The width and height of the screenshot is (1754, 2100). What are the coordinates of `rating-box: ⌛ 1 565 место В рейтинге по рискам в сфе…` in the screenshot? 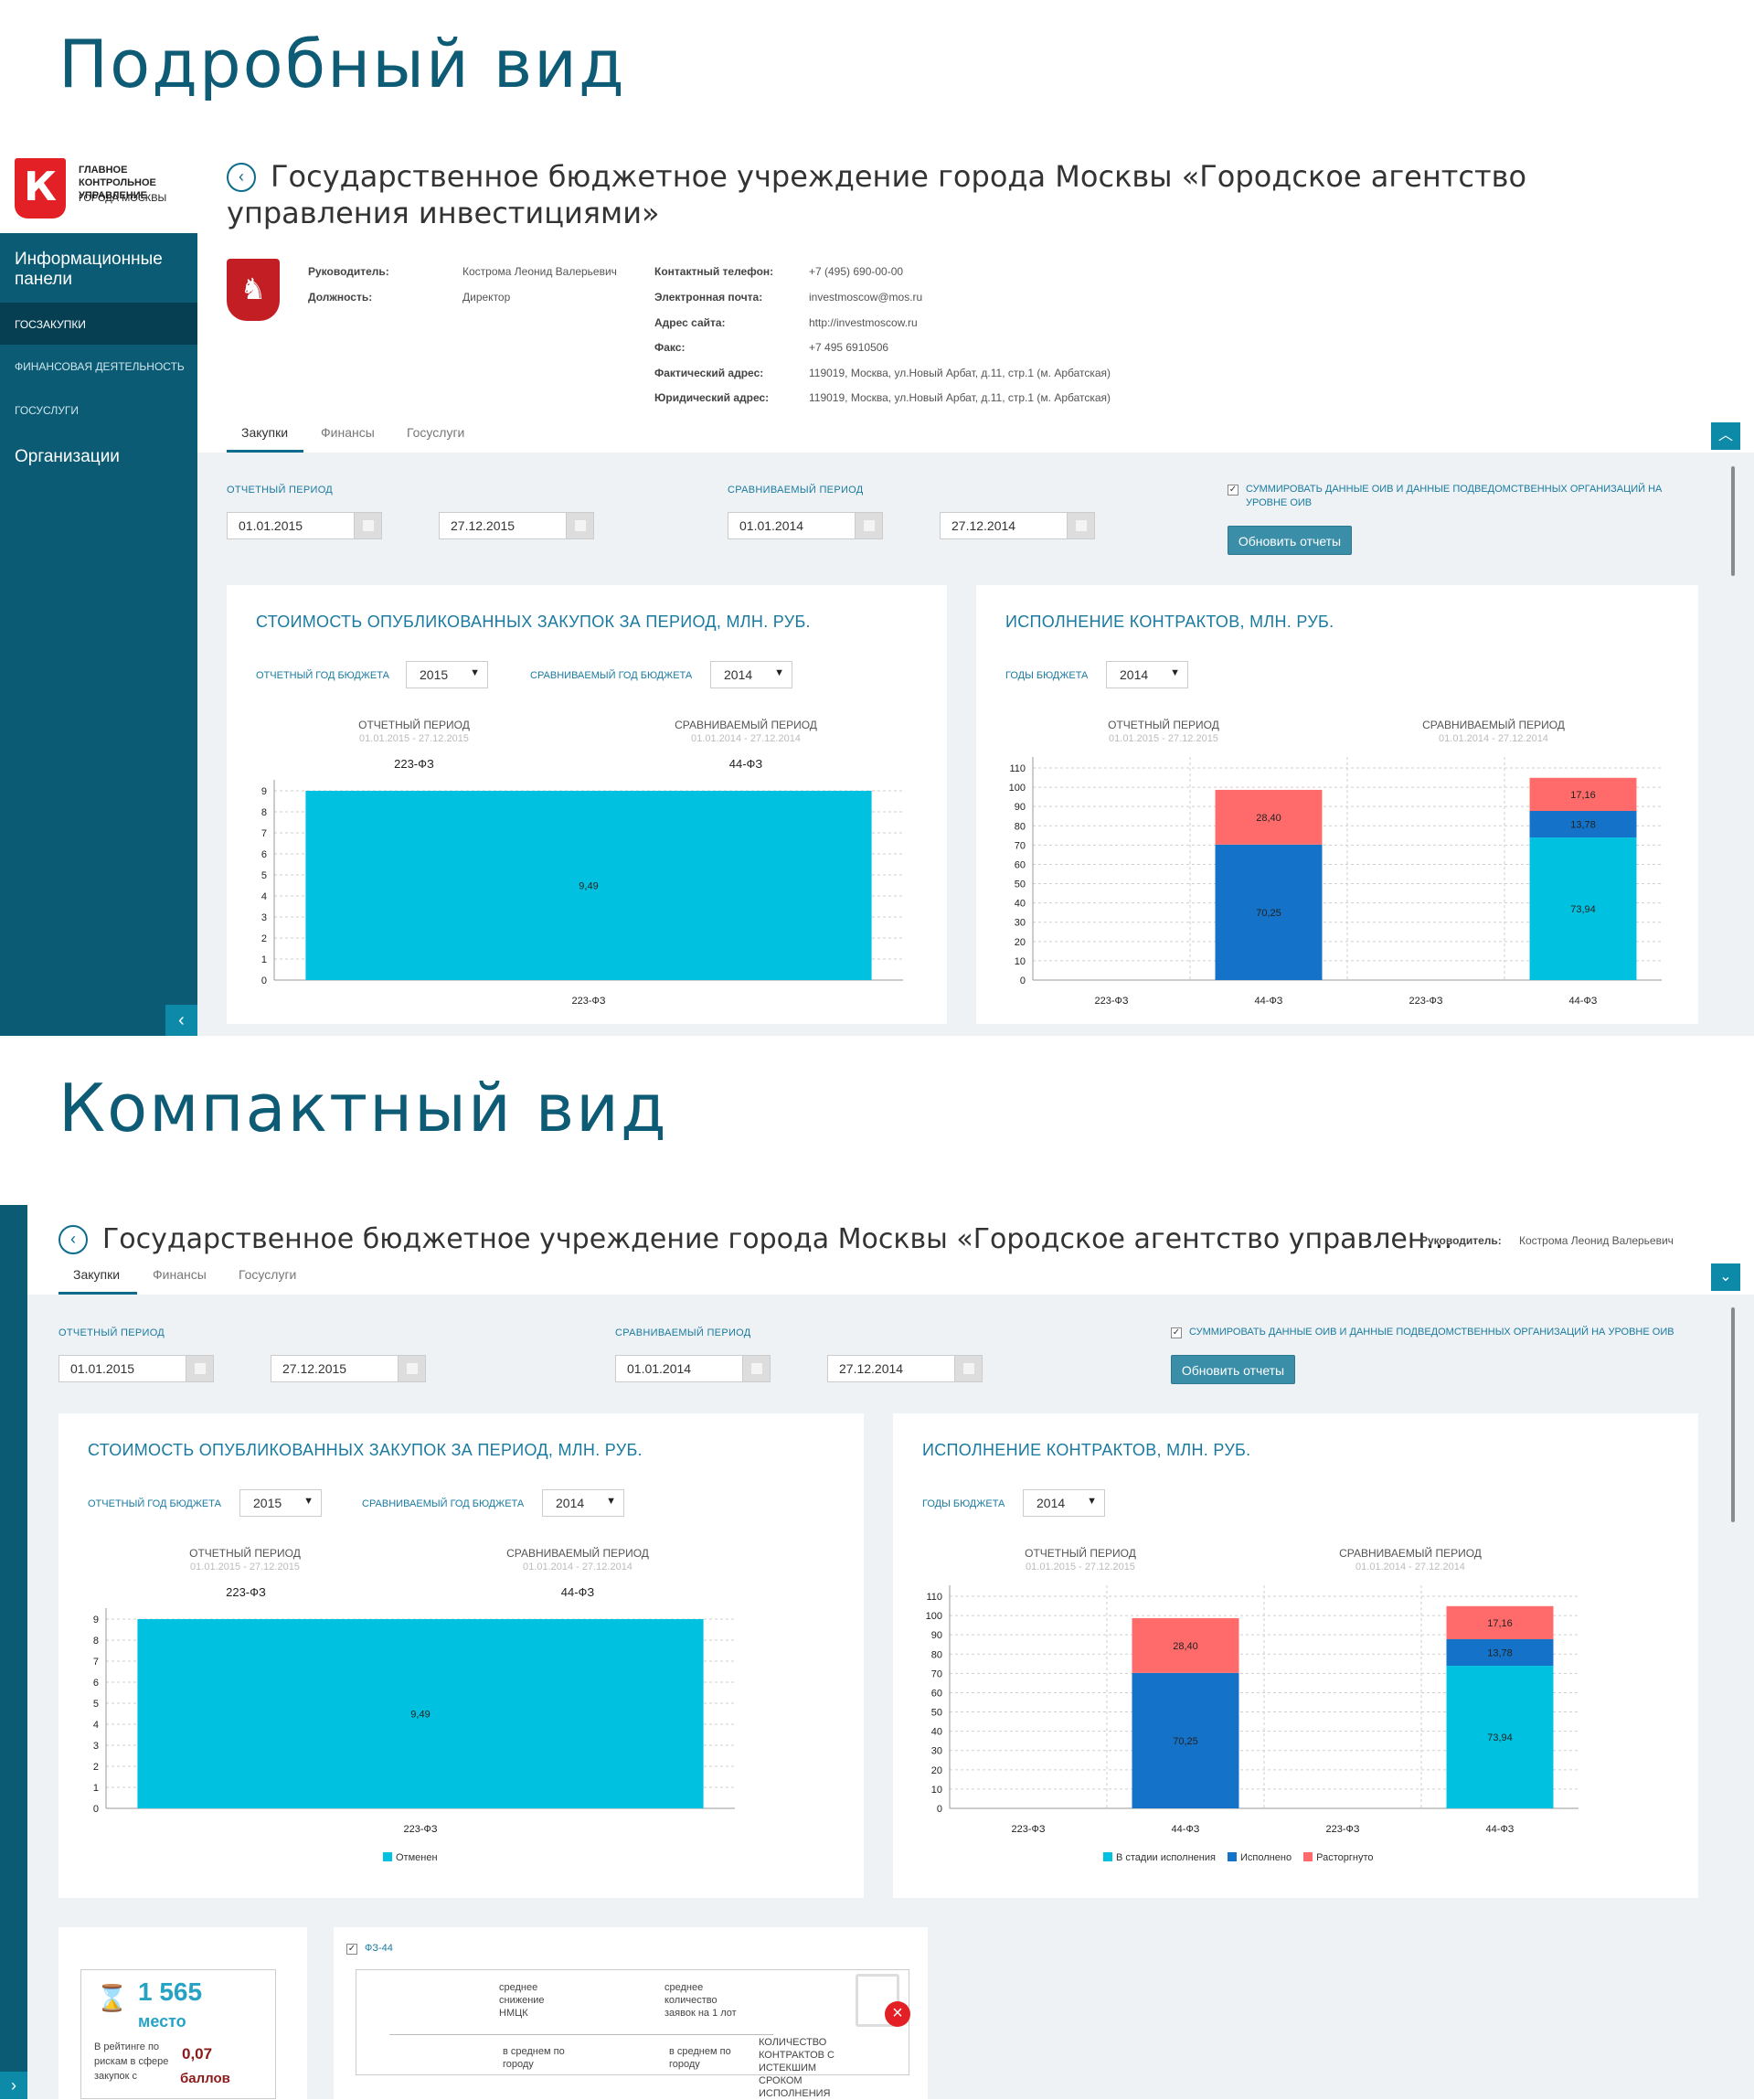 It's located at (178, 2034).